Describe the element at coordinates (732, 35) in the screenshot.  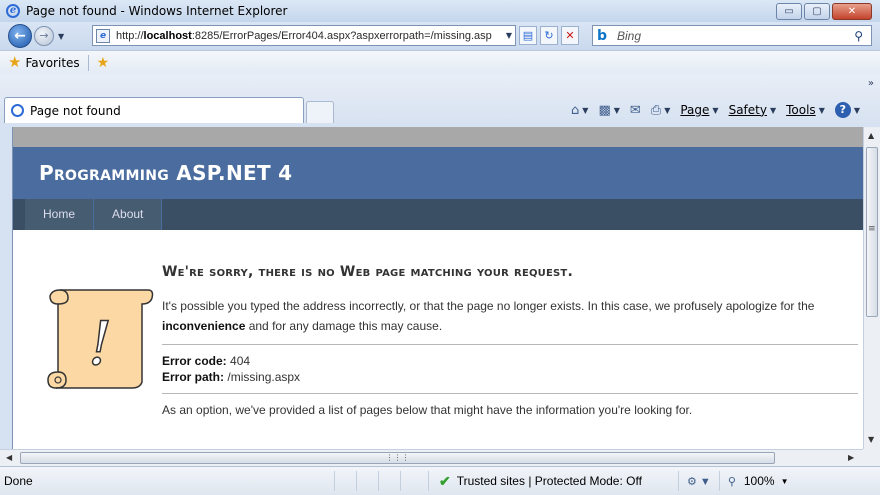
I see `search-field: b Bing ⚲` at that location.